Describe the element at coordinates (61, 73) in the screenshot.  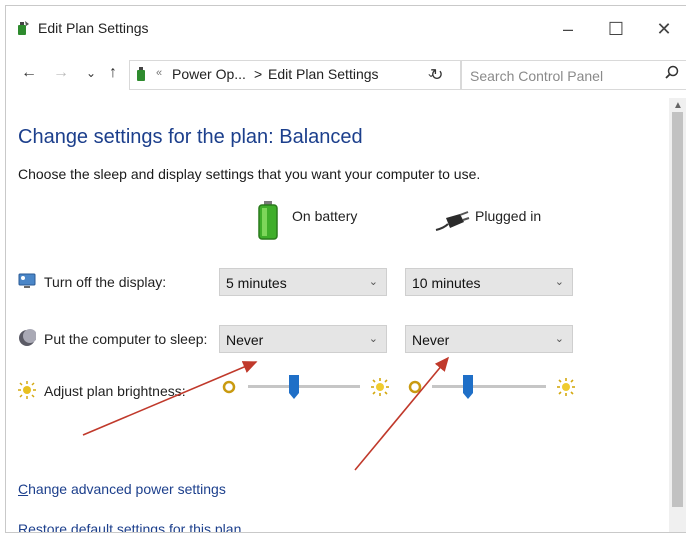
I see `forward-button: →` at that location.